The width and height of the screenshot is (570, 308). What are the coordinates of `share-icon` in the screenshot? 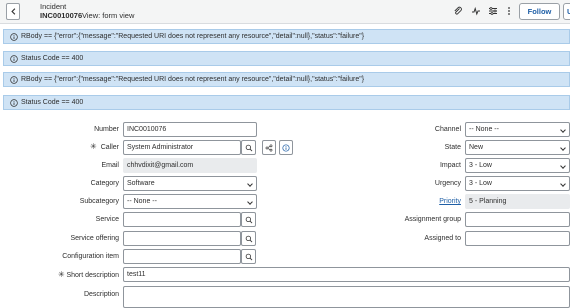 It's located at (269, 147).